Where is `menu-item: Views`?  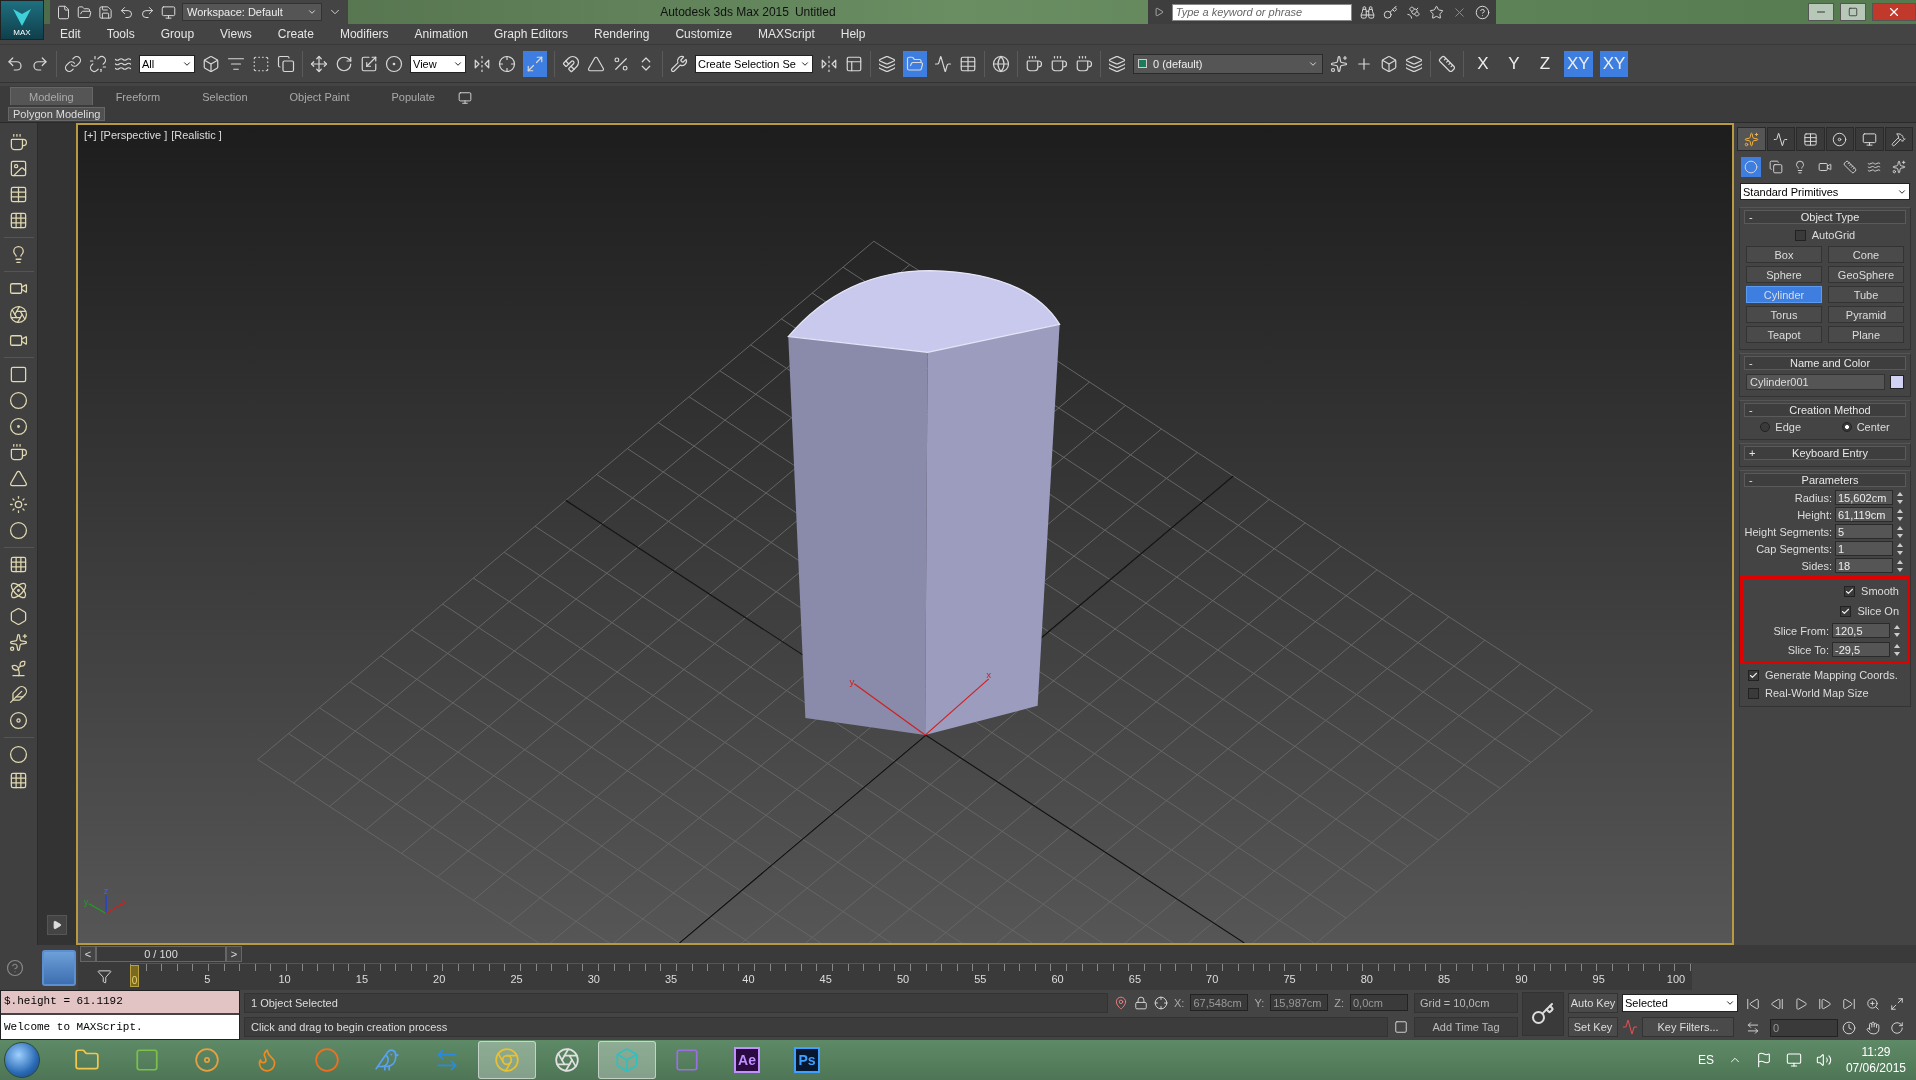
menu-item: Views is located at coordinates (236, 34).